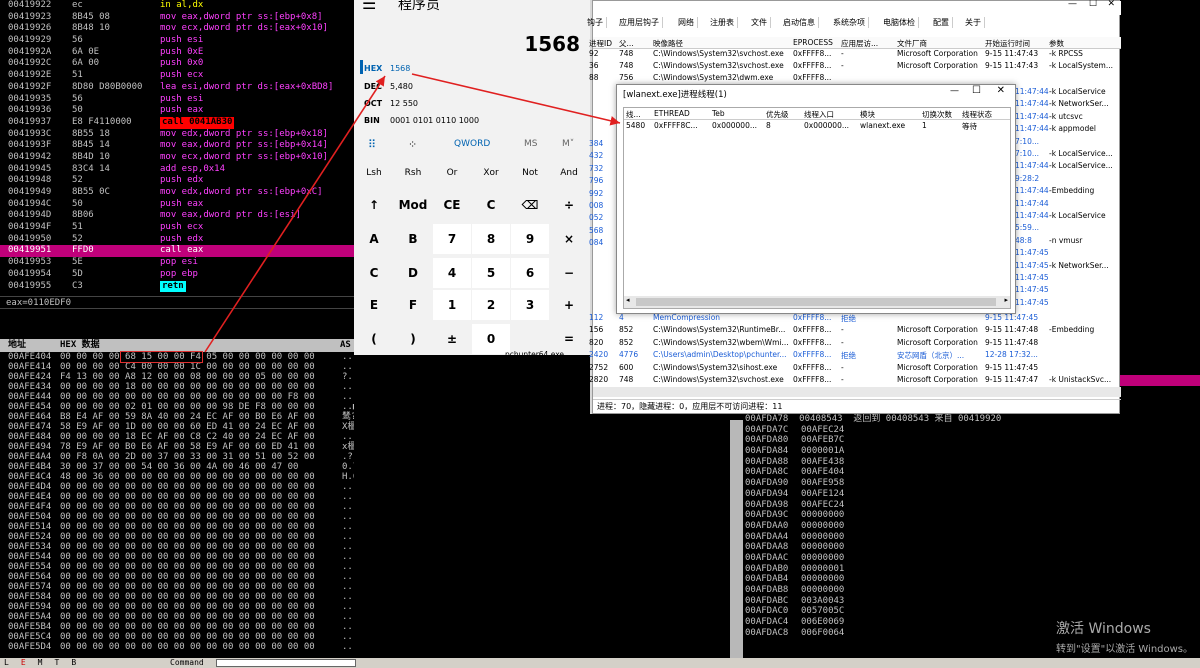 The image size is (1200, 668). What do you see at coordinates (295, 214) in the screenshot?
I see `arrow-to-calculator` at bounding box center [295, 214].